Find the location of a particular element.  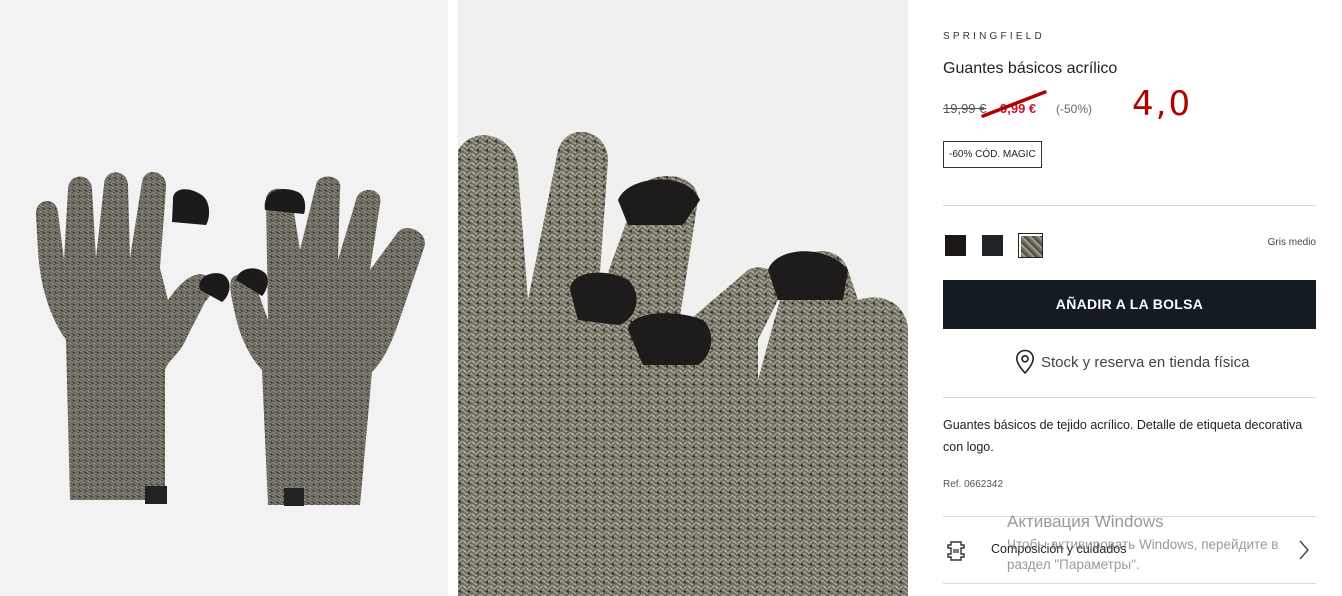

product-reference: Ref. 0662342 is located at coordinates (973, 484).